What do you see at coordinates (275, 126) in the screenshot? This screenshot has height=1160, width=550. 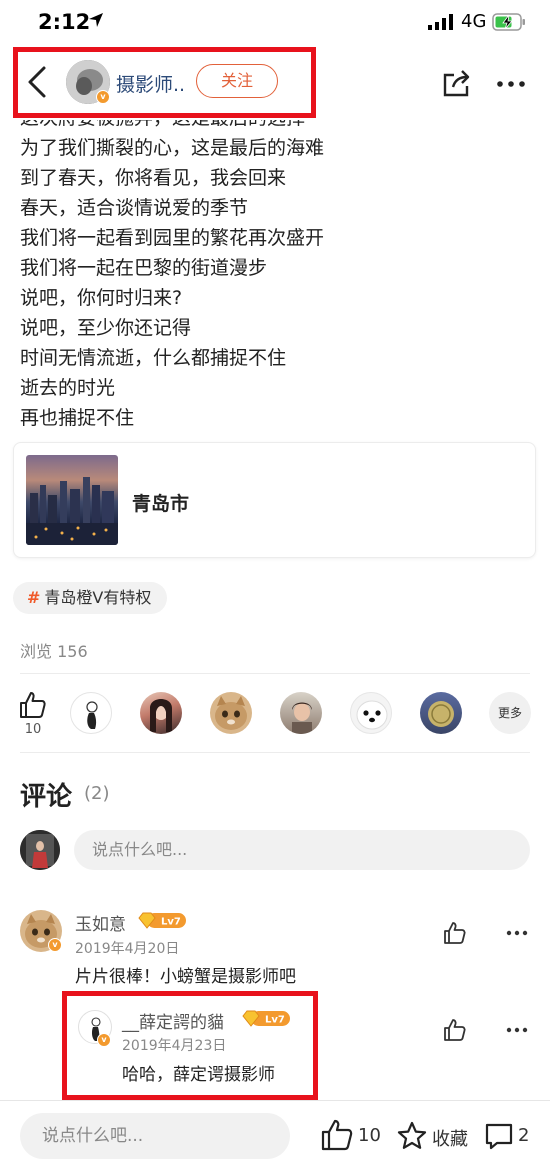 I see `article-line: 这次將要被抛弃，这是最后的选择` at bounding box center [275, 126].